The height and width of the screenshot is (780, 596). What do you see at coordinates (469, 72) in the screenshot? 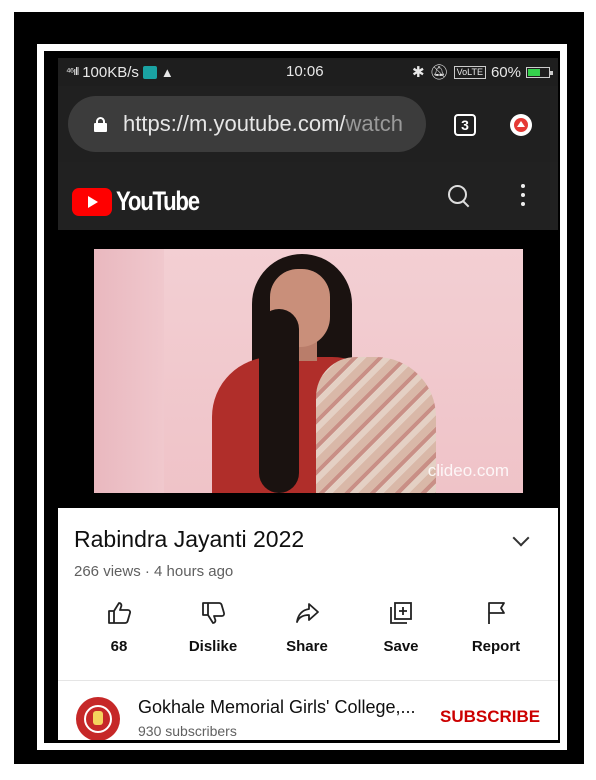
I see `volte-badge: VoLTE` at bounding box center [469, 72].